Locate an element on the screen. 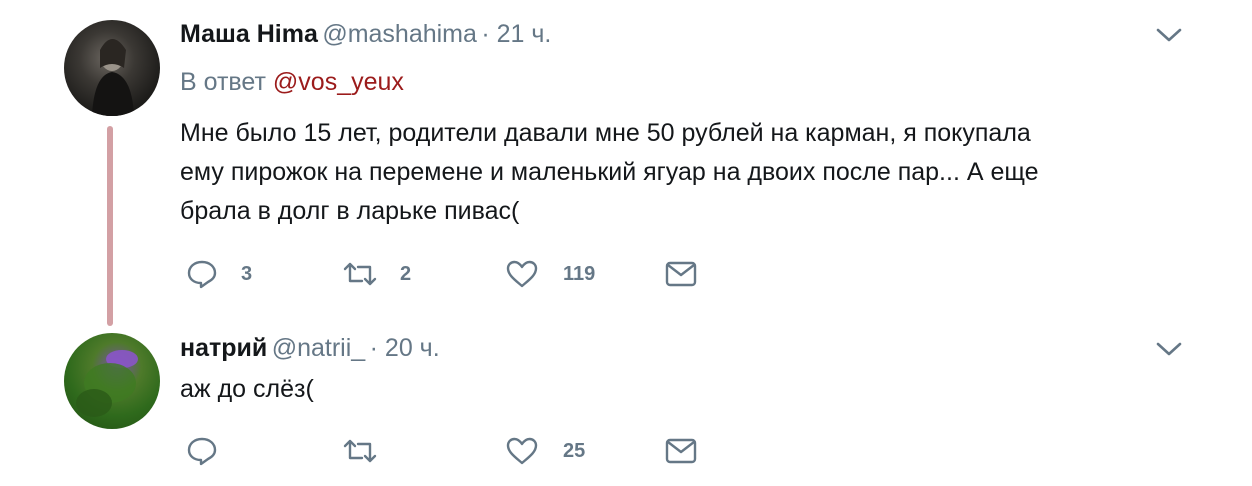  tweet-header: натрий @natrii_ · 20 ч. is located at coordinates (310, 348).